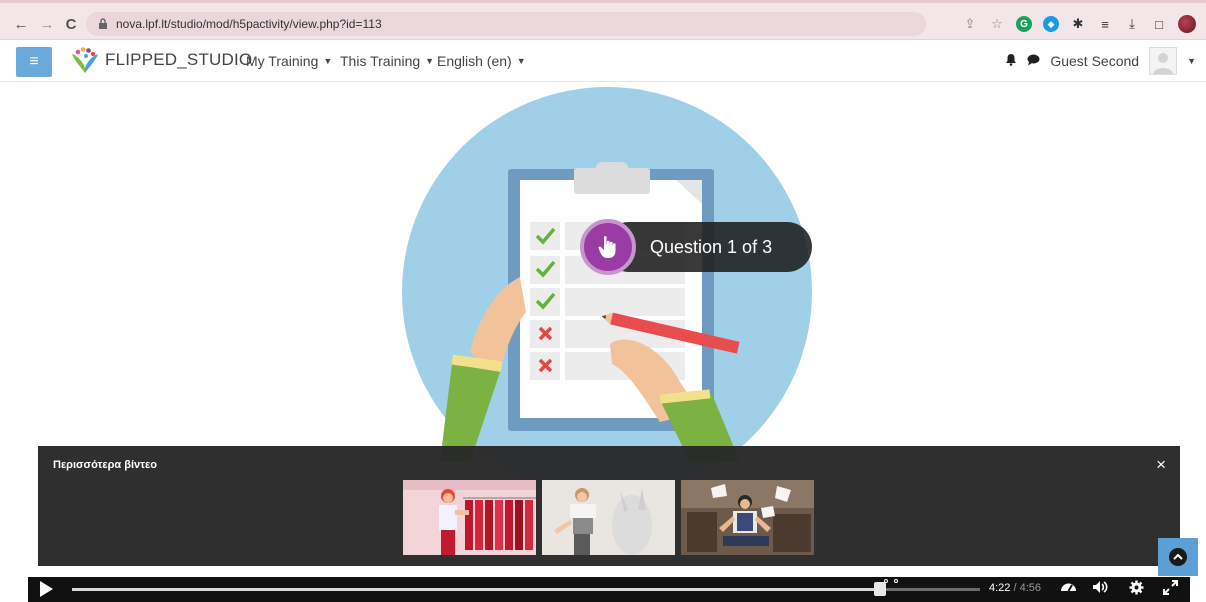 The image size is (1206, 602). Describe the element at coordinates (1033, 61) in the screenshot. I see `messages-icon` at that location.